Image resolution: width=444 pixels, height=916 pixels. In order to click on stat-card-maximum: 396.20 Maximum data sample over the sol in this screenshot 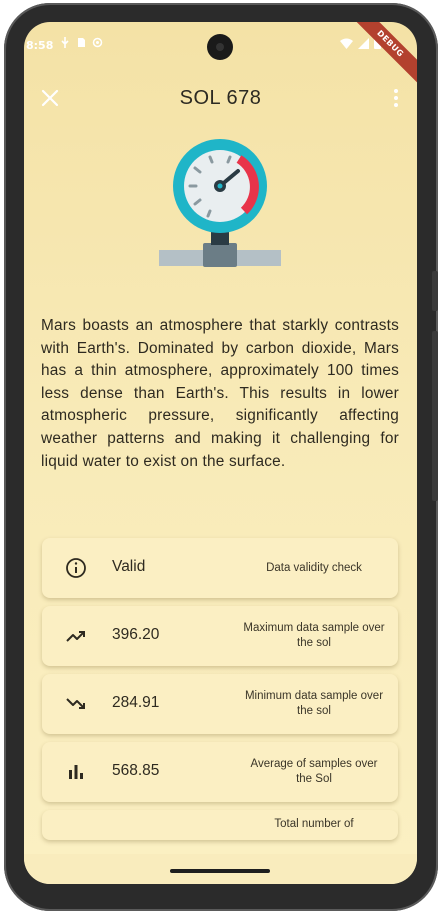, I will do `click(220, 636)`.